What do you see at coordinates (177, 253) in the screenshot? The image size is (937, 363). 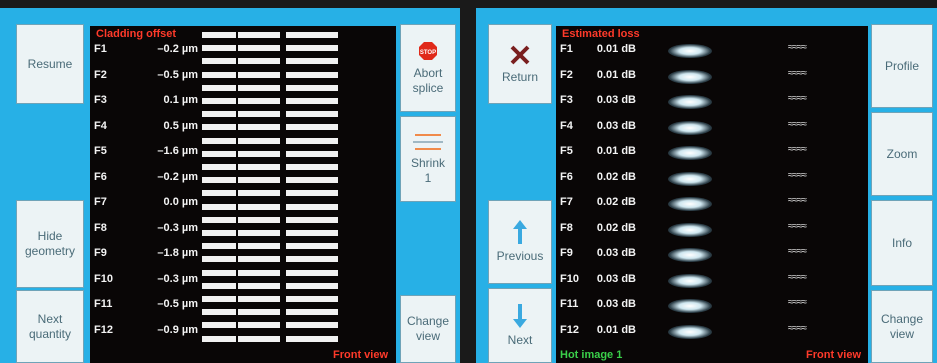 I see `cladding-offset-value: –1.8 µm` at bounding box center [177, 253].